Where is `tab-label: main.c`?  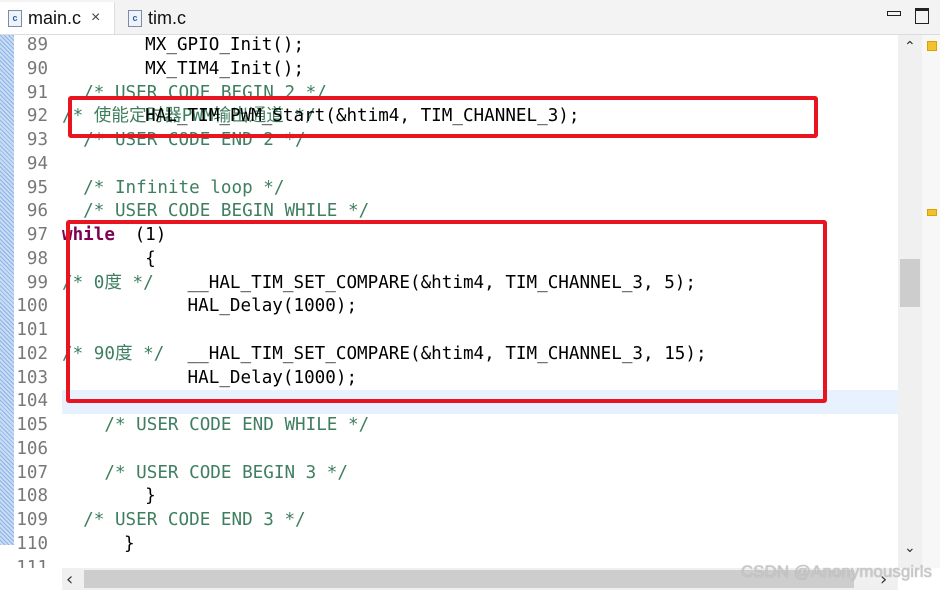
tab-label: main.c is located at coordinates (55, 17).